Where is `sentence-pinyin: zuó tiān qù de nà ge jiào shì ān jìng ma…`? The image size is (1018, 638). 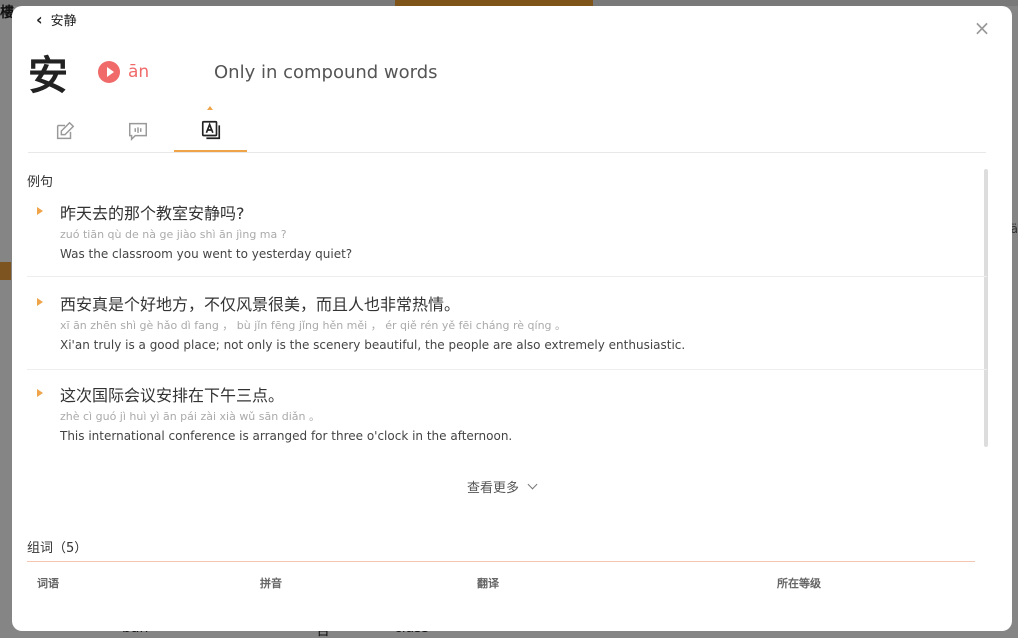
sentence-pinyin: zuó tiān qù de nà ge jiào shì ān jìng ma… is located at coordinates (173, 234).